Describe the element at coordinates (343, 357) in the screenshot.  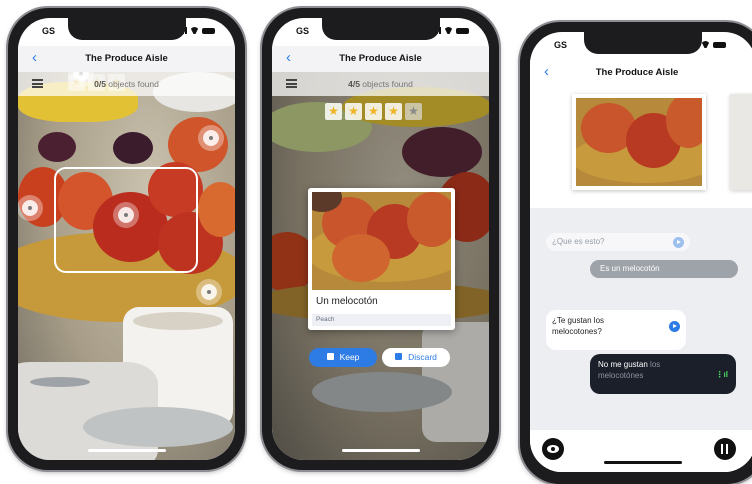
I see `keep-button: Keep` at that location.